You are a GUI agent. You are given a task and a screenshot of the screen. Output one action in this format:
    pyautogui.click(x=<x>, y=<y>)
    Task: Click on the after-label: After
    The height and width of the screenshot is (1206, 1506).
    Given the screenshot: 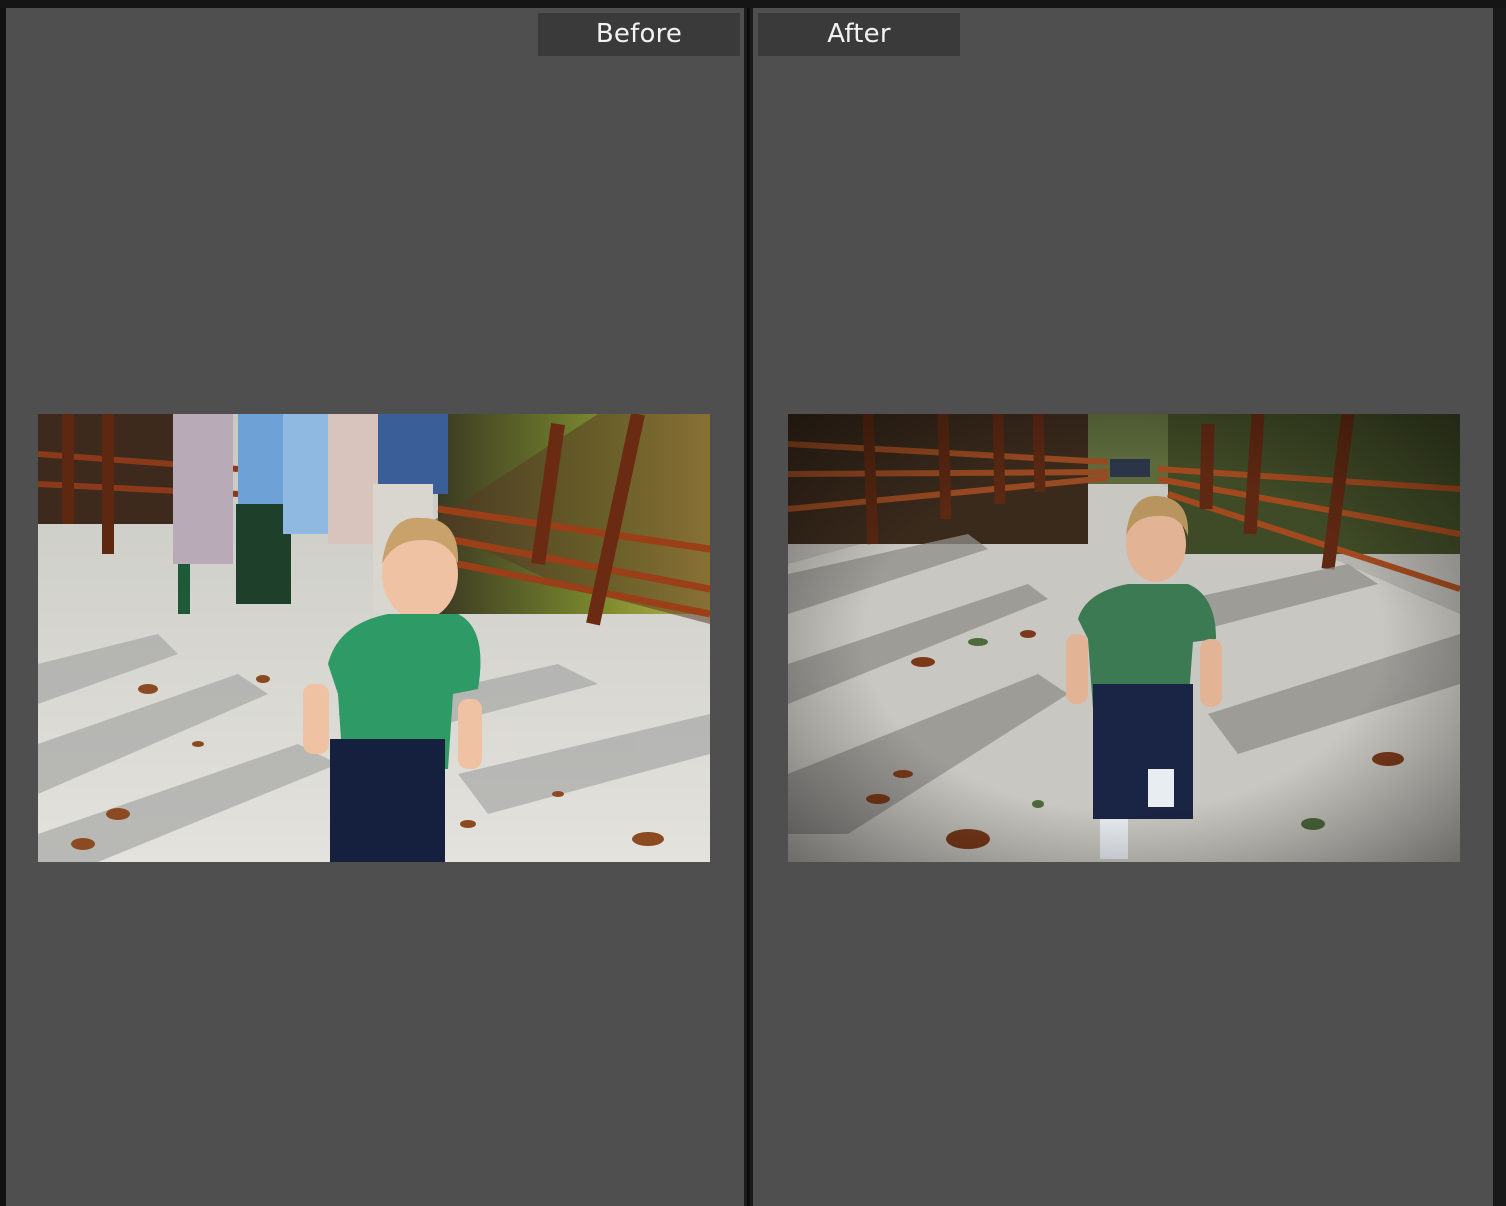 What is the action you would take?
    pyautogui.click(x=859, y=34)
    